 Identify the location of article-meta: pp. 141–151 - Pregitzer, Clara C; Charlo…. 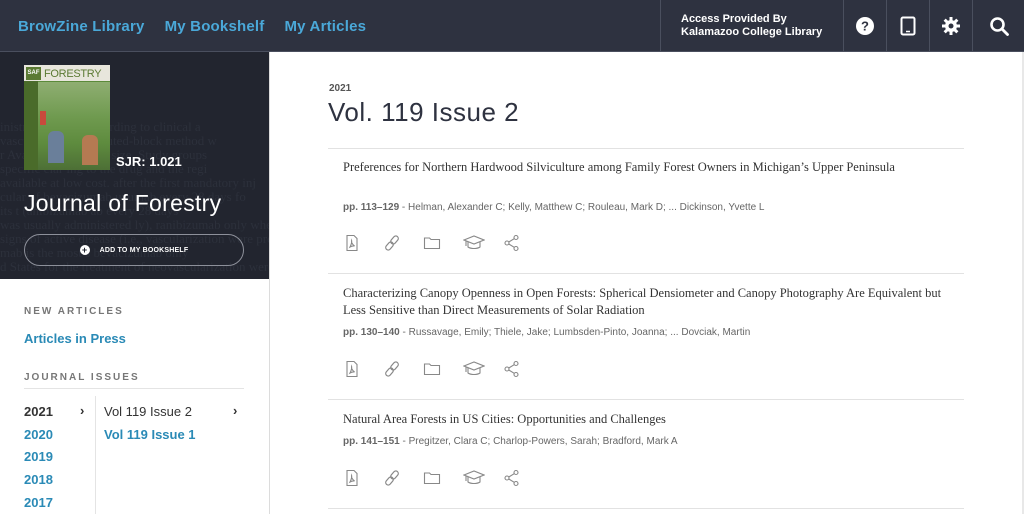
(510, 441).